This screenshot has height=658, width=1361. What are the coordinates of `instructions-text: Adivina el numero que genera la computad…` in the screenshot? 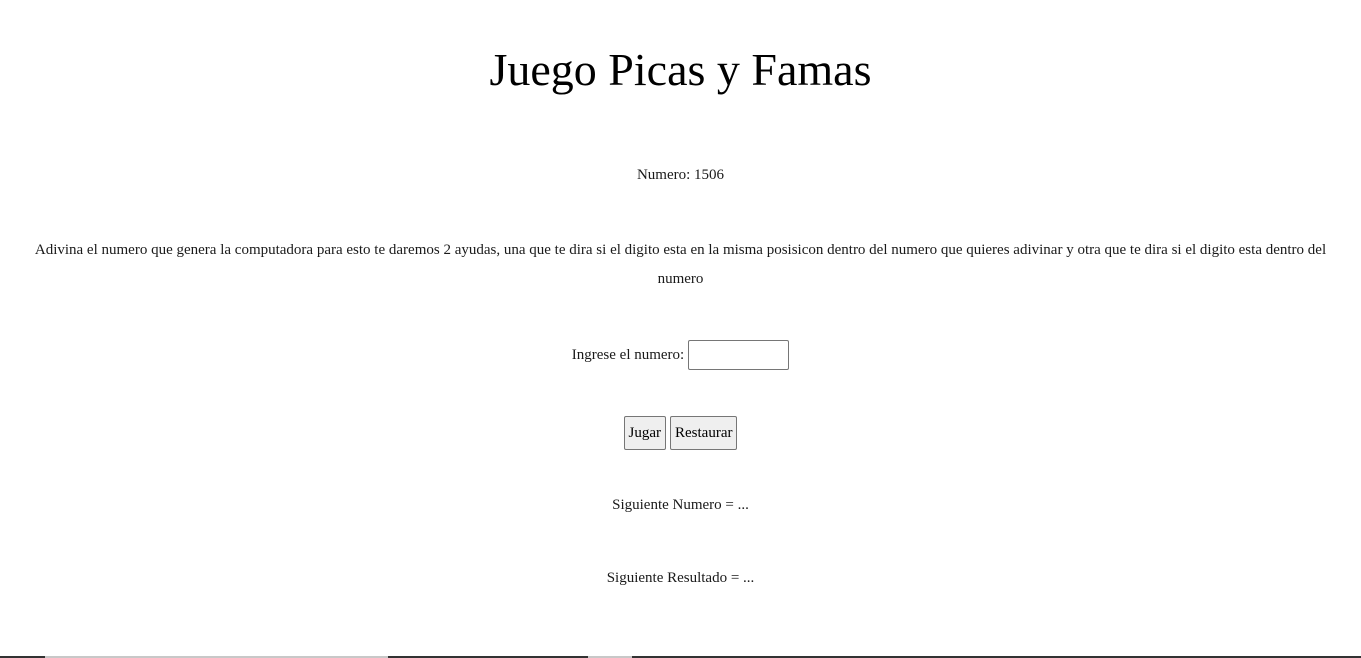 It's located at (680, 264).